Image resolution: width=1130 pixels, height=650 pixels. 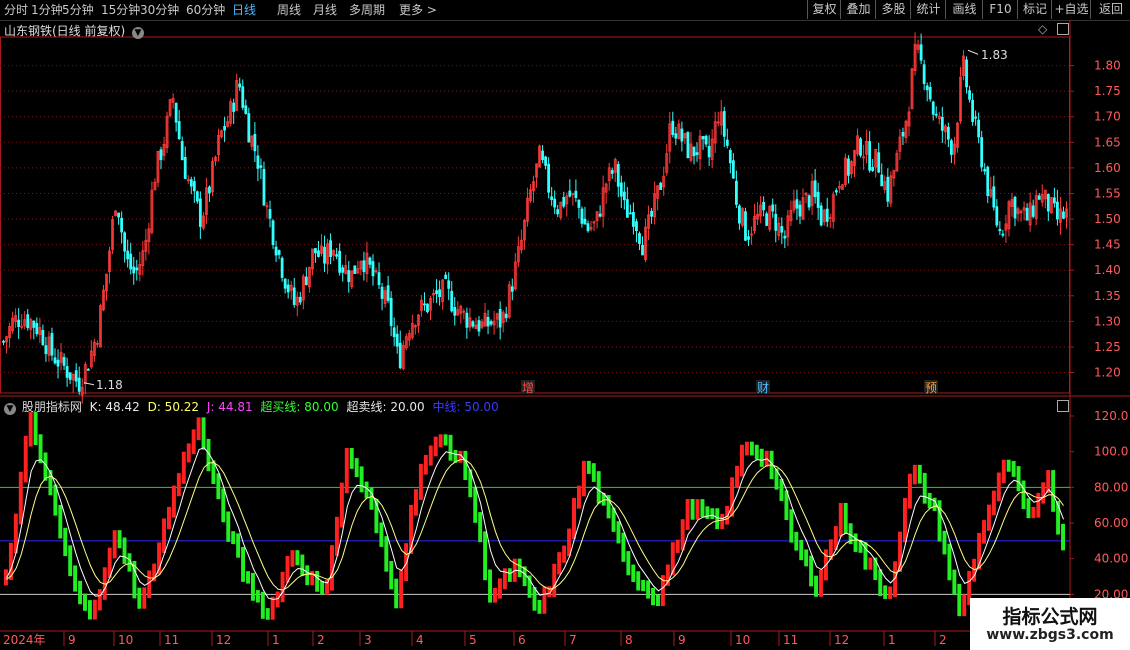 I want to click on timeframe-tab-9: 多周期, so click(x=367, y=10).